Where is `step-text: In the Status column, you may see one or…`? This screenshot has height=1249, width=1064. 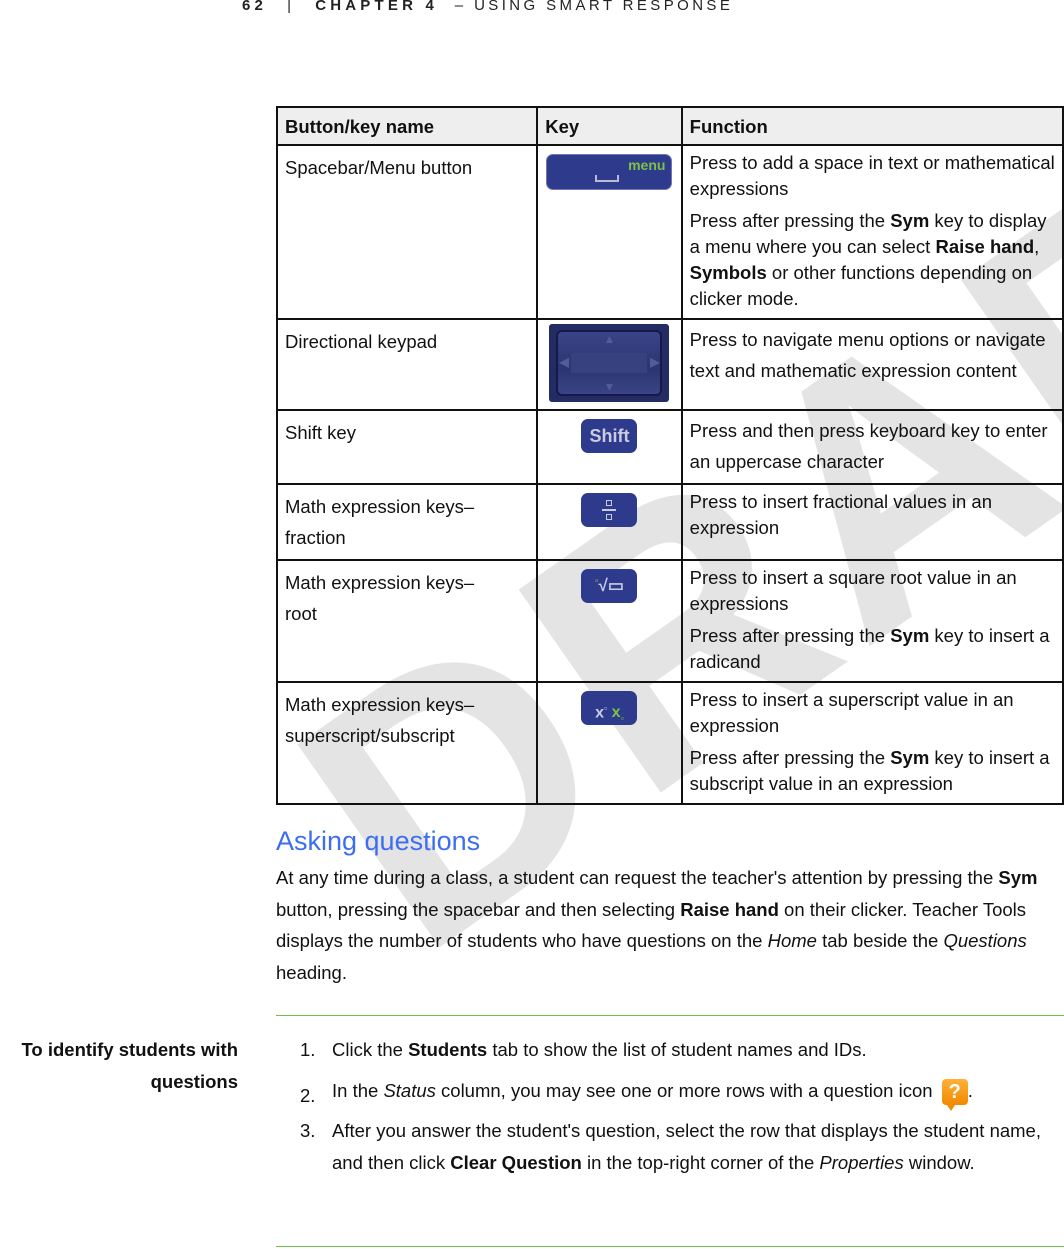
step-text: In the Status column, you may see one or… is located at coordinates (652, 1094).